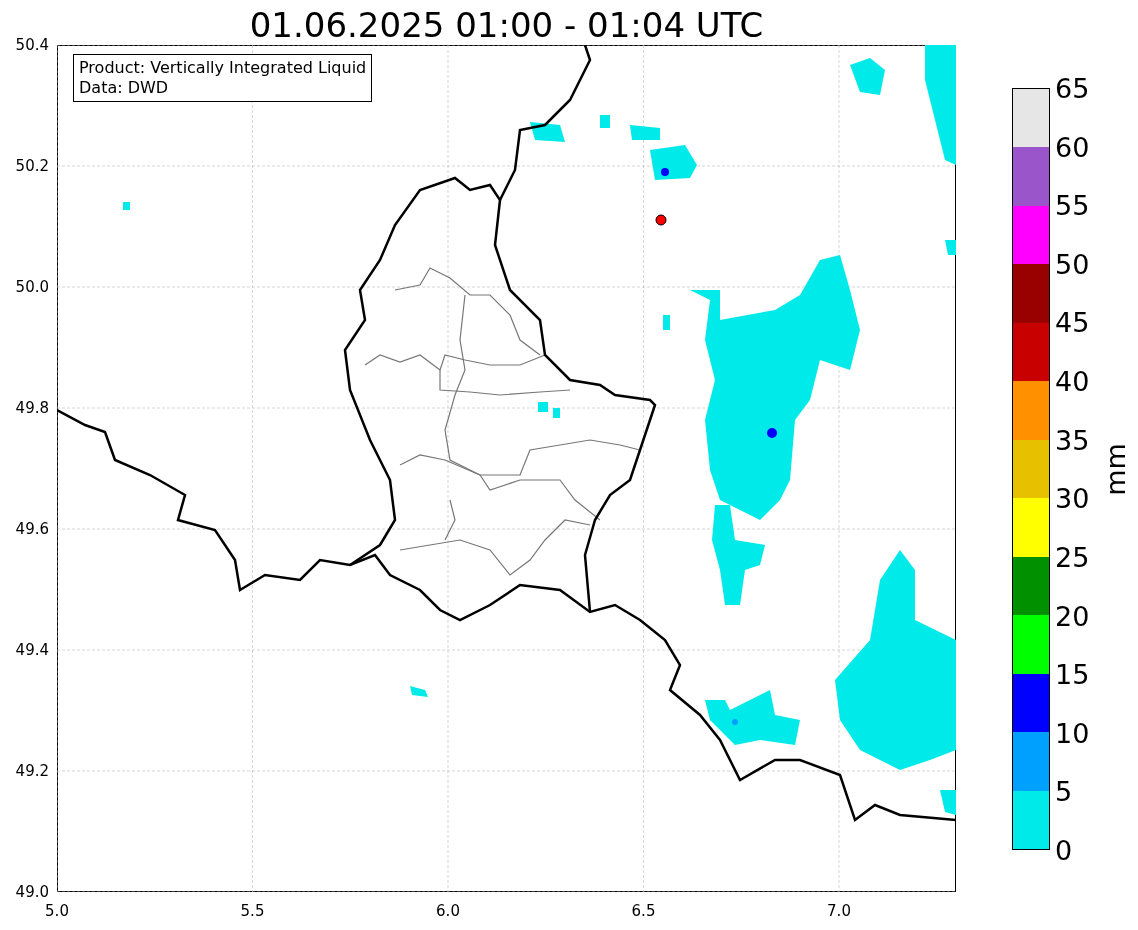 This screenshot has width=1138, height=930. What do you see at coordinates (839, 911) in the screenshot?
I see `x-tick-label: 7.0` at bounding box center [839, 911].